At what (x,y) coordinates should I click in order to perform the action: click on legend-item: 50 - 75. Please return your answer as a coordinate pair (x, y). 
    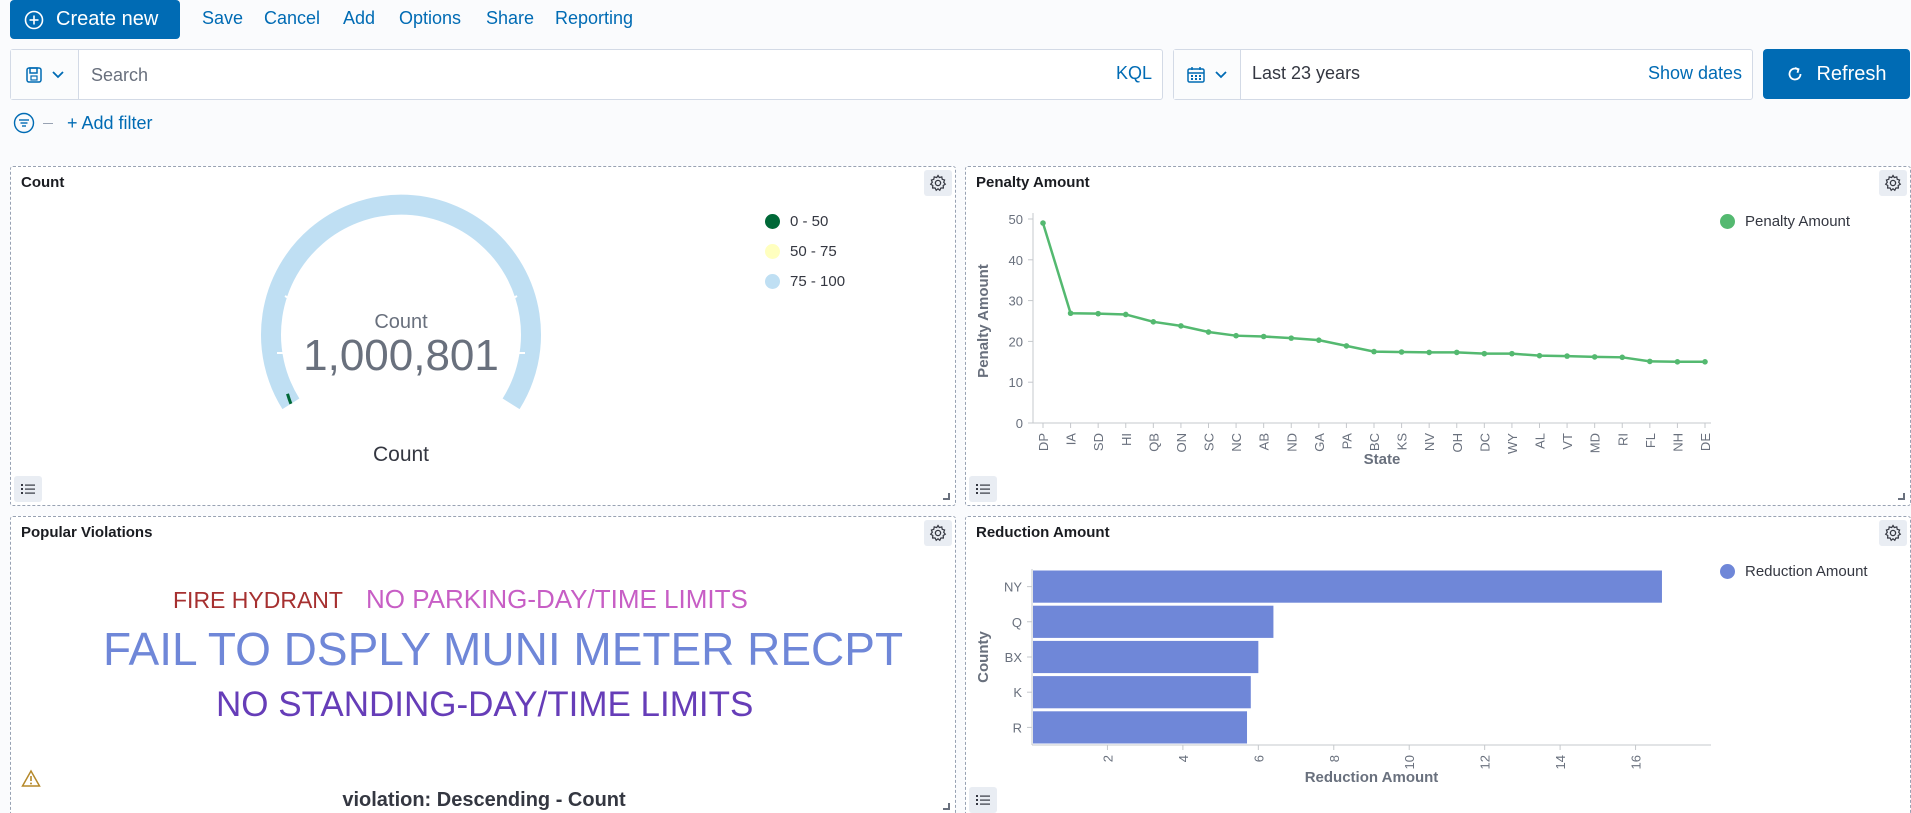
    Looking at the image, I should click on (801, 251).